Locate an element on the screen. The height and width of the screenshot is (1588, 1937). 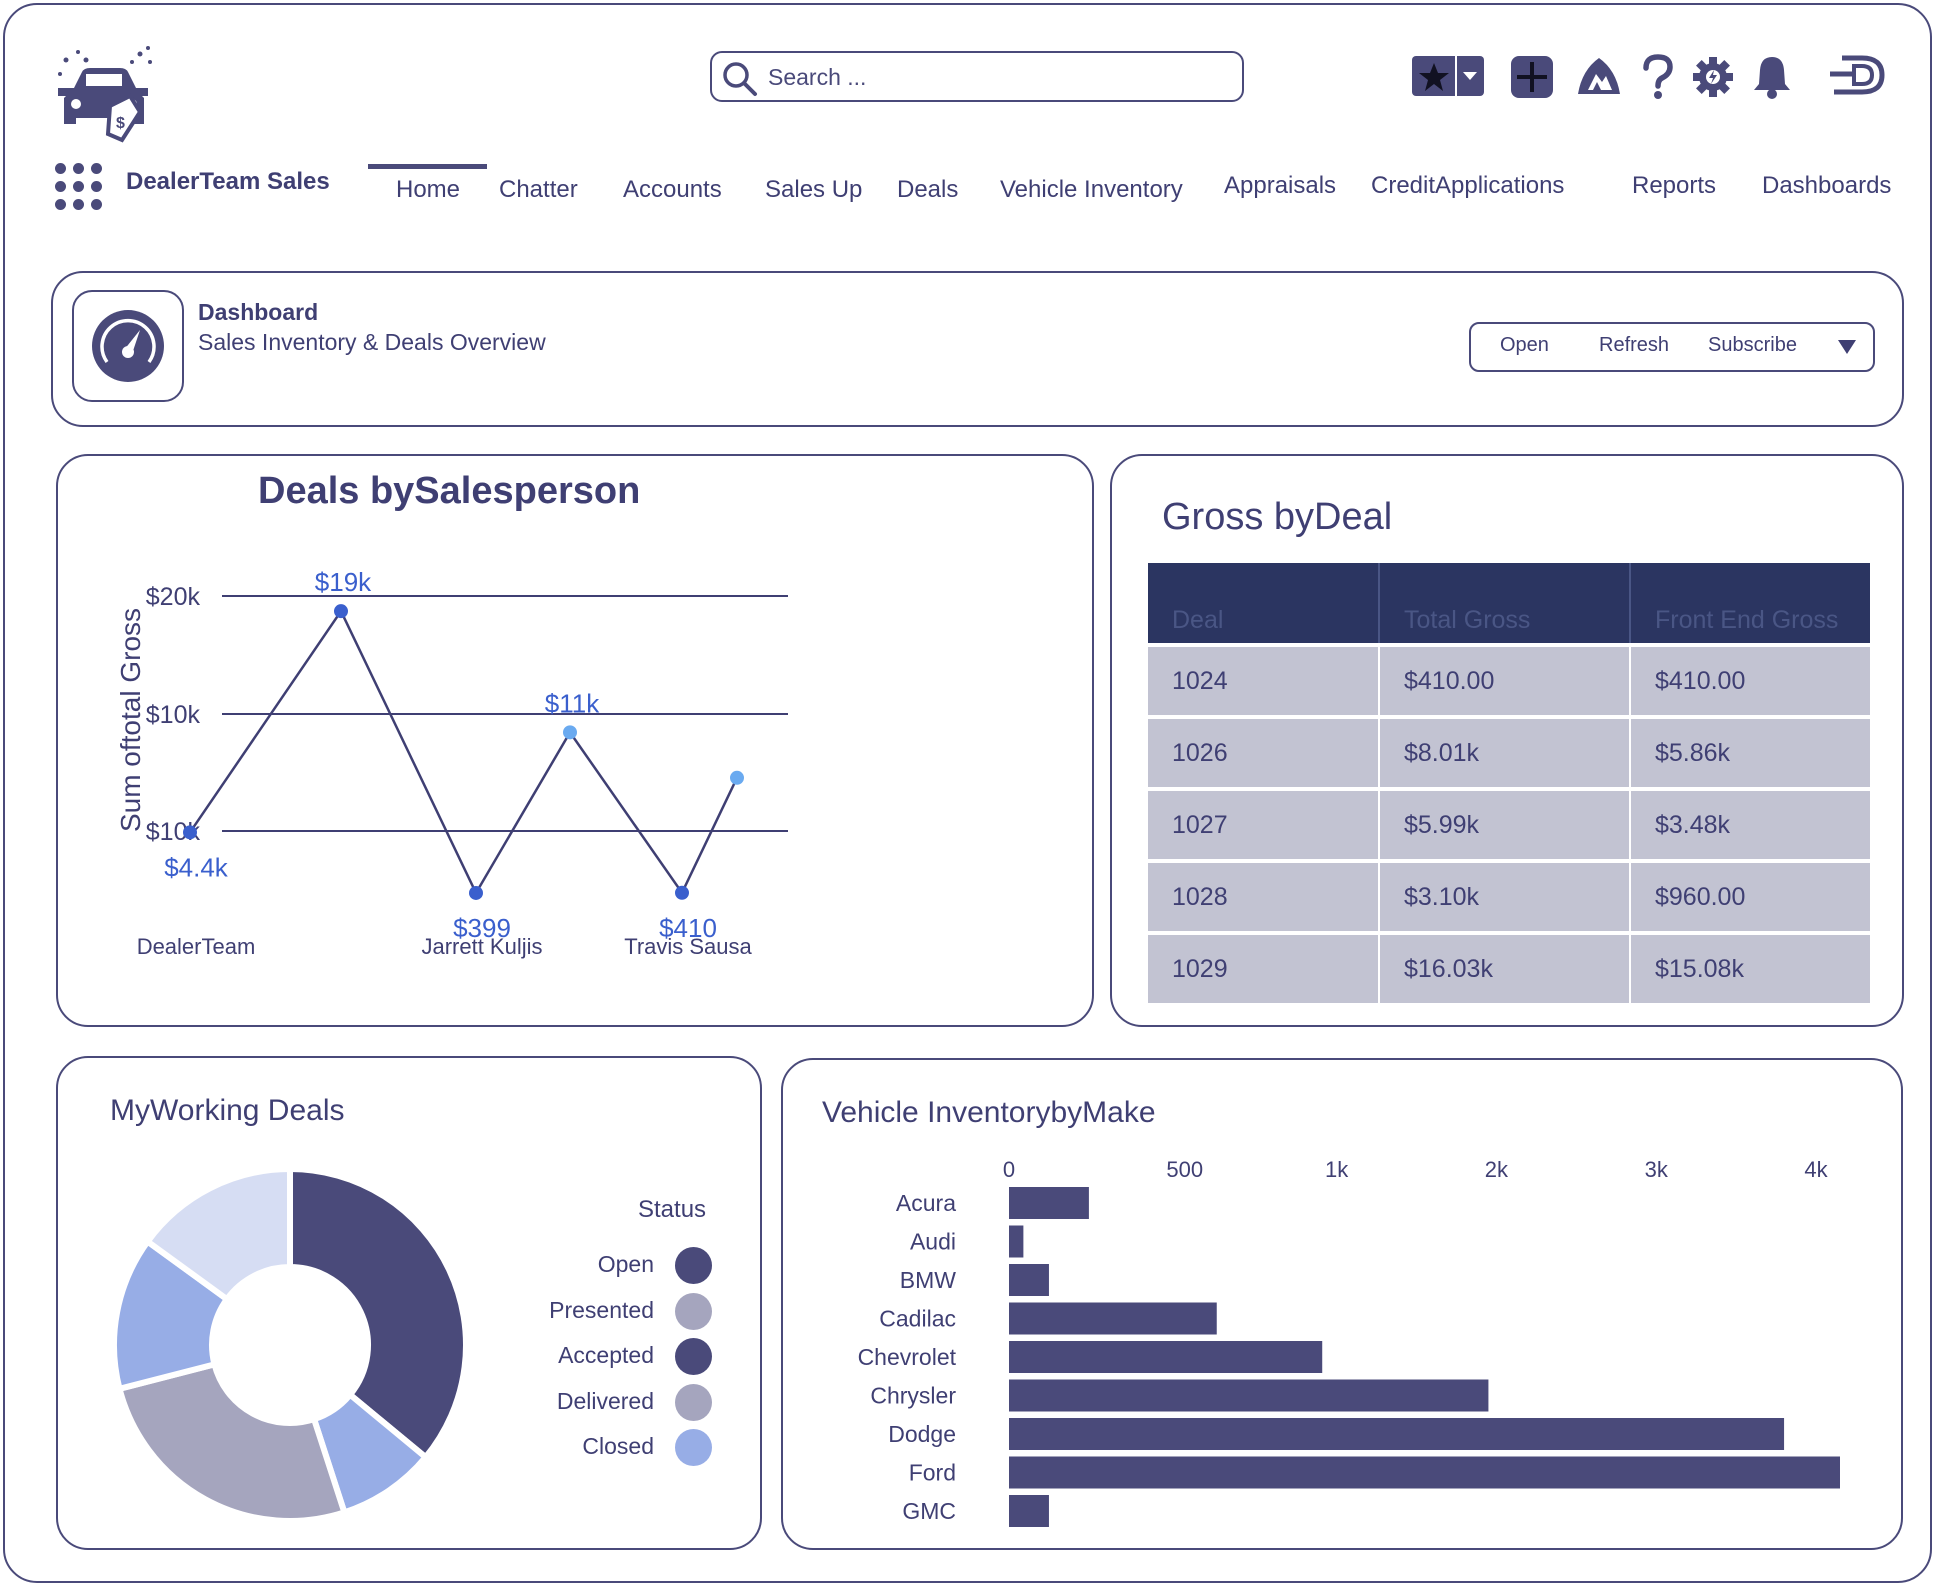
y-tick-label: Audi is located at coordinates (933, 1242).